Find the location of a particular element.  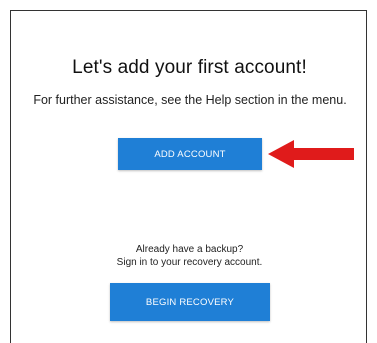

page-title: Let's add your first account! is located at coordinates (189, 67).